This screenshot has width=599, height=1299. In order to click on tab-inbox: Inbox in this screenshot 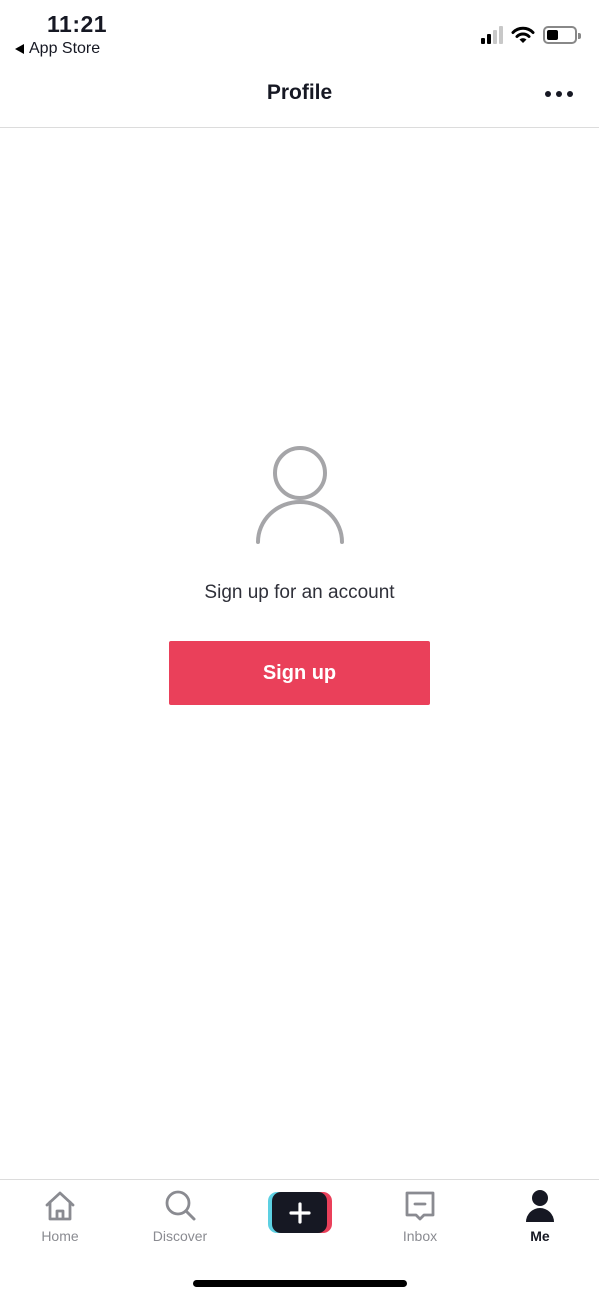, I will do `click(420, 1216)`.